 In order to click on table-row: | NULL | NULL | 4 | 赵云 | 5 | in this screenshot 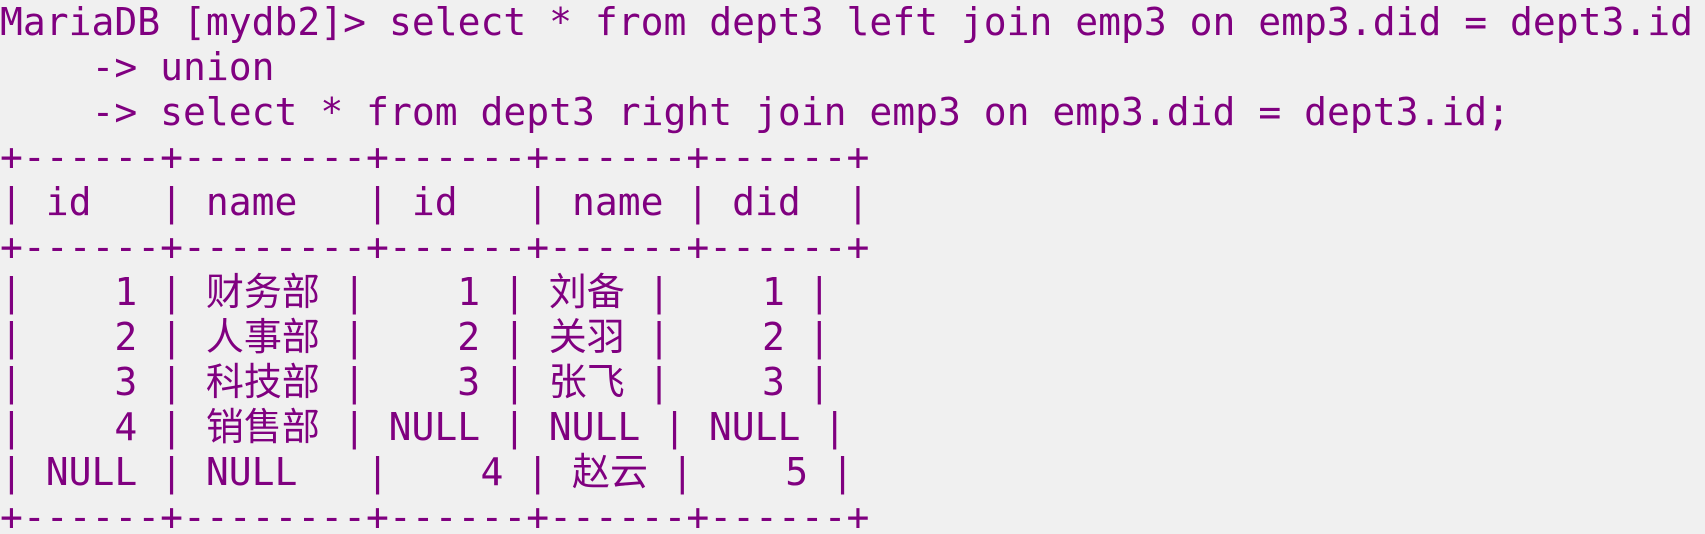, I will do `click(427, 472)`.